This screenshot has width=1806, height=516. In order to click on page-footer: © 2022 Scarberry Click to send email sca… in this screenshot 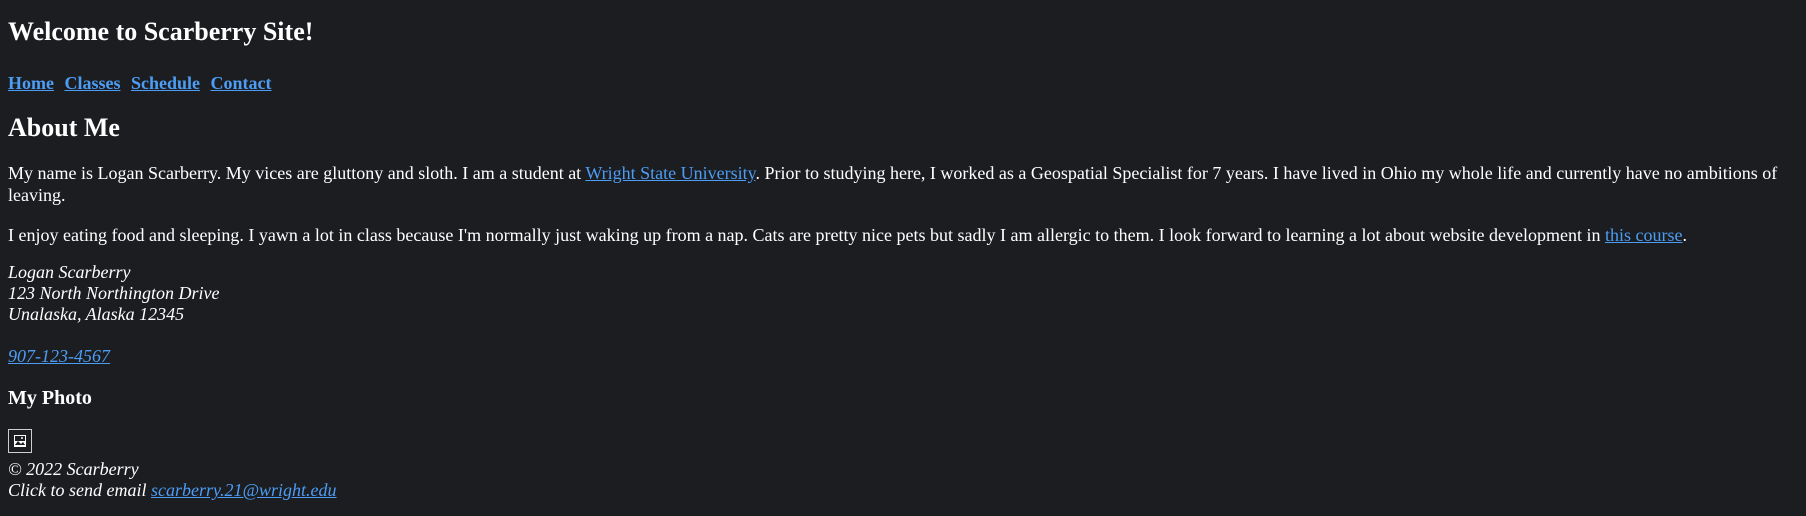, I will do `click(903, 480)`.